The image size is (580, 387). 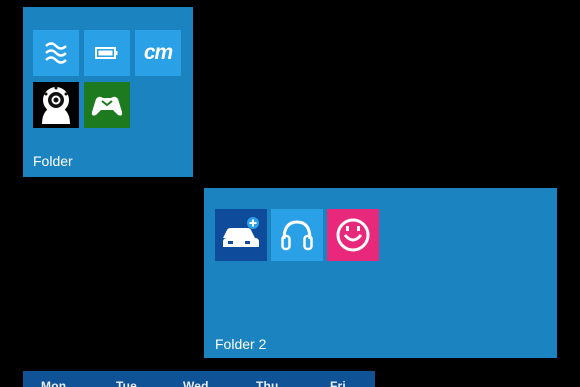 I want to click on waves-tile, so click(x=56, y=53).